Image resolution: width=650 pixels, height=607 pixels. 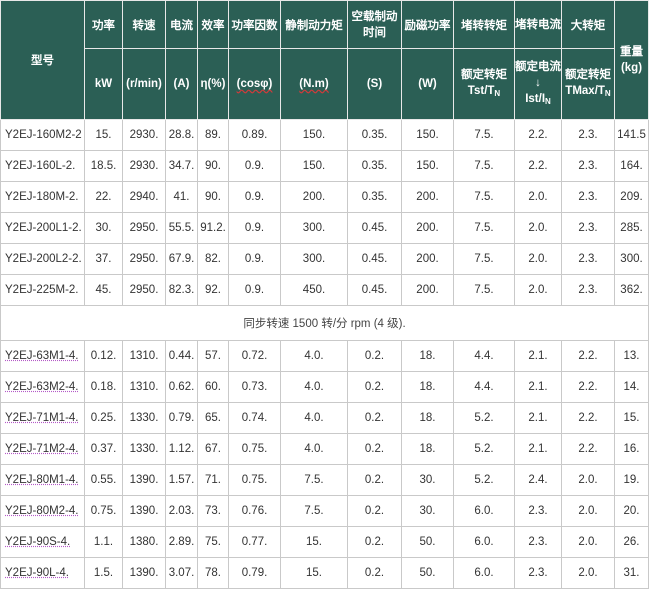 What do you see at coordinates (42, 449) in the screenshot?
I see `model-name: Y2EJ-71M2-4.` at bounding box center [42, 449].